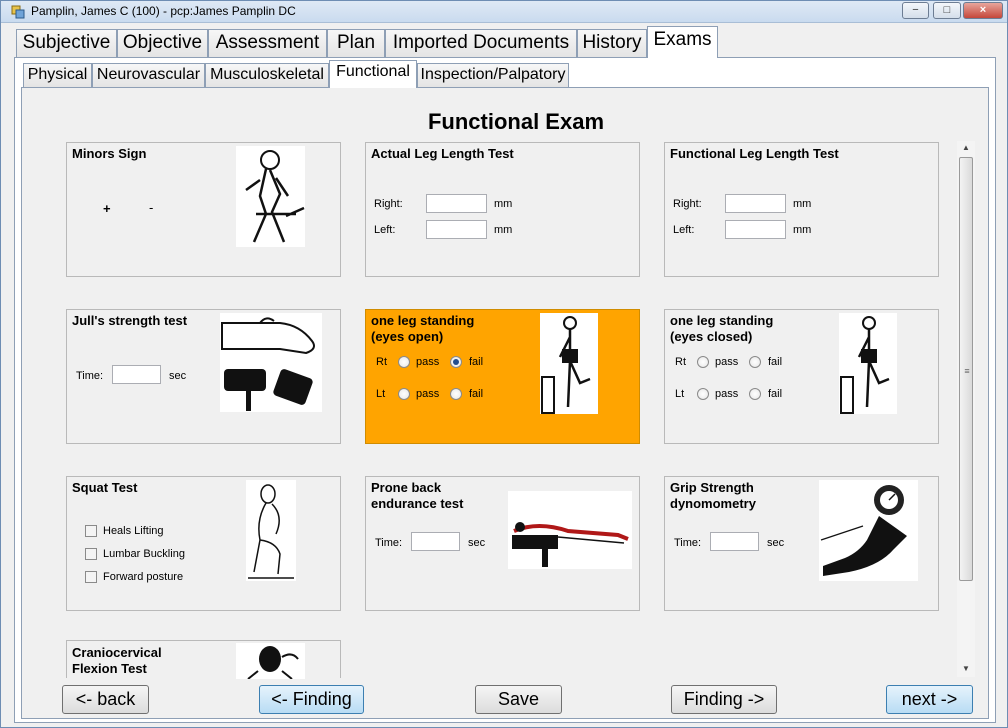 The image size is (1008, 728). I want to click on tab-objective: Objective, so click(162, 43).